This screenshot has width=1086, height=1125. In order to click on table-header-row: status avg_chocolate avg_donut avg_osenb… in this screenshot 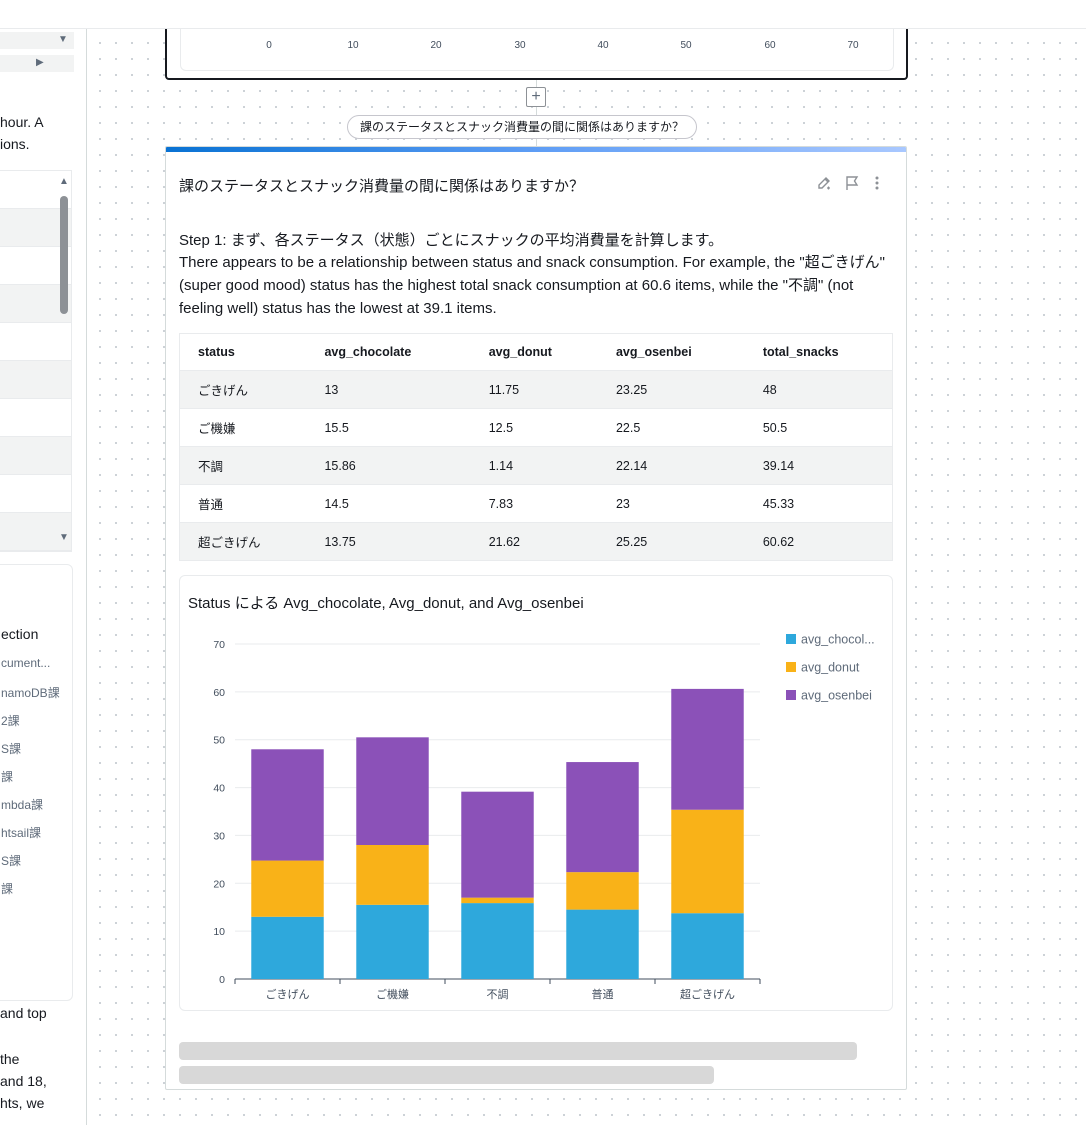, I will do `click(536, 352)`.